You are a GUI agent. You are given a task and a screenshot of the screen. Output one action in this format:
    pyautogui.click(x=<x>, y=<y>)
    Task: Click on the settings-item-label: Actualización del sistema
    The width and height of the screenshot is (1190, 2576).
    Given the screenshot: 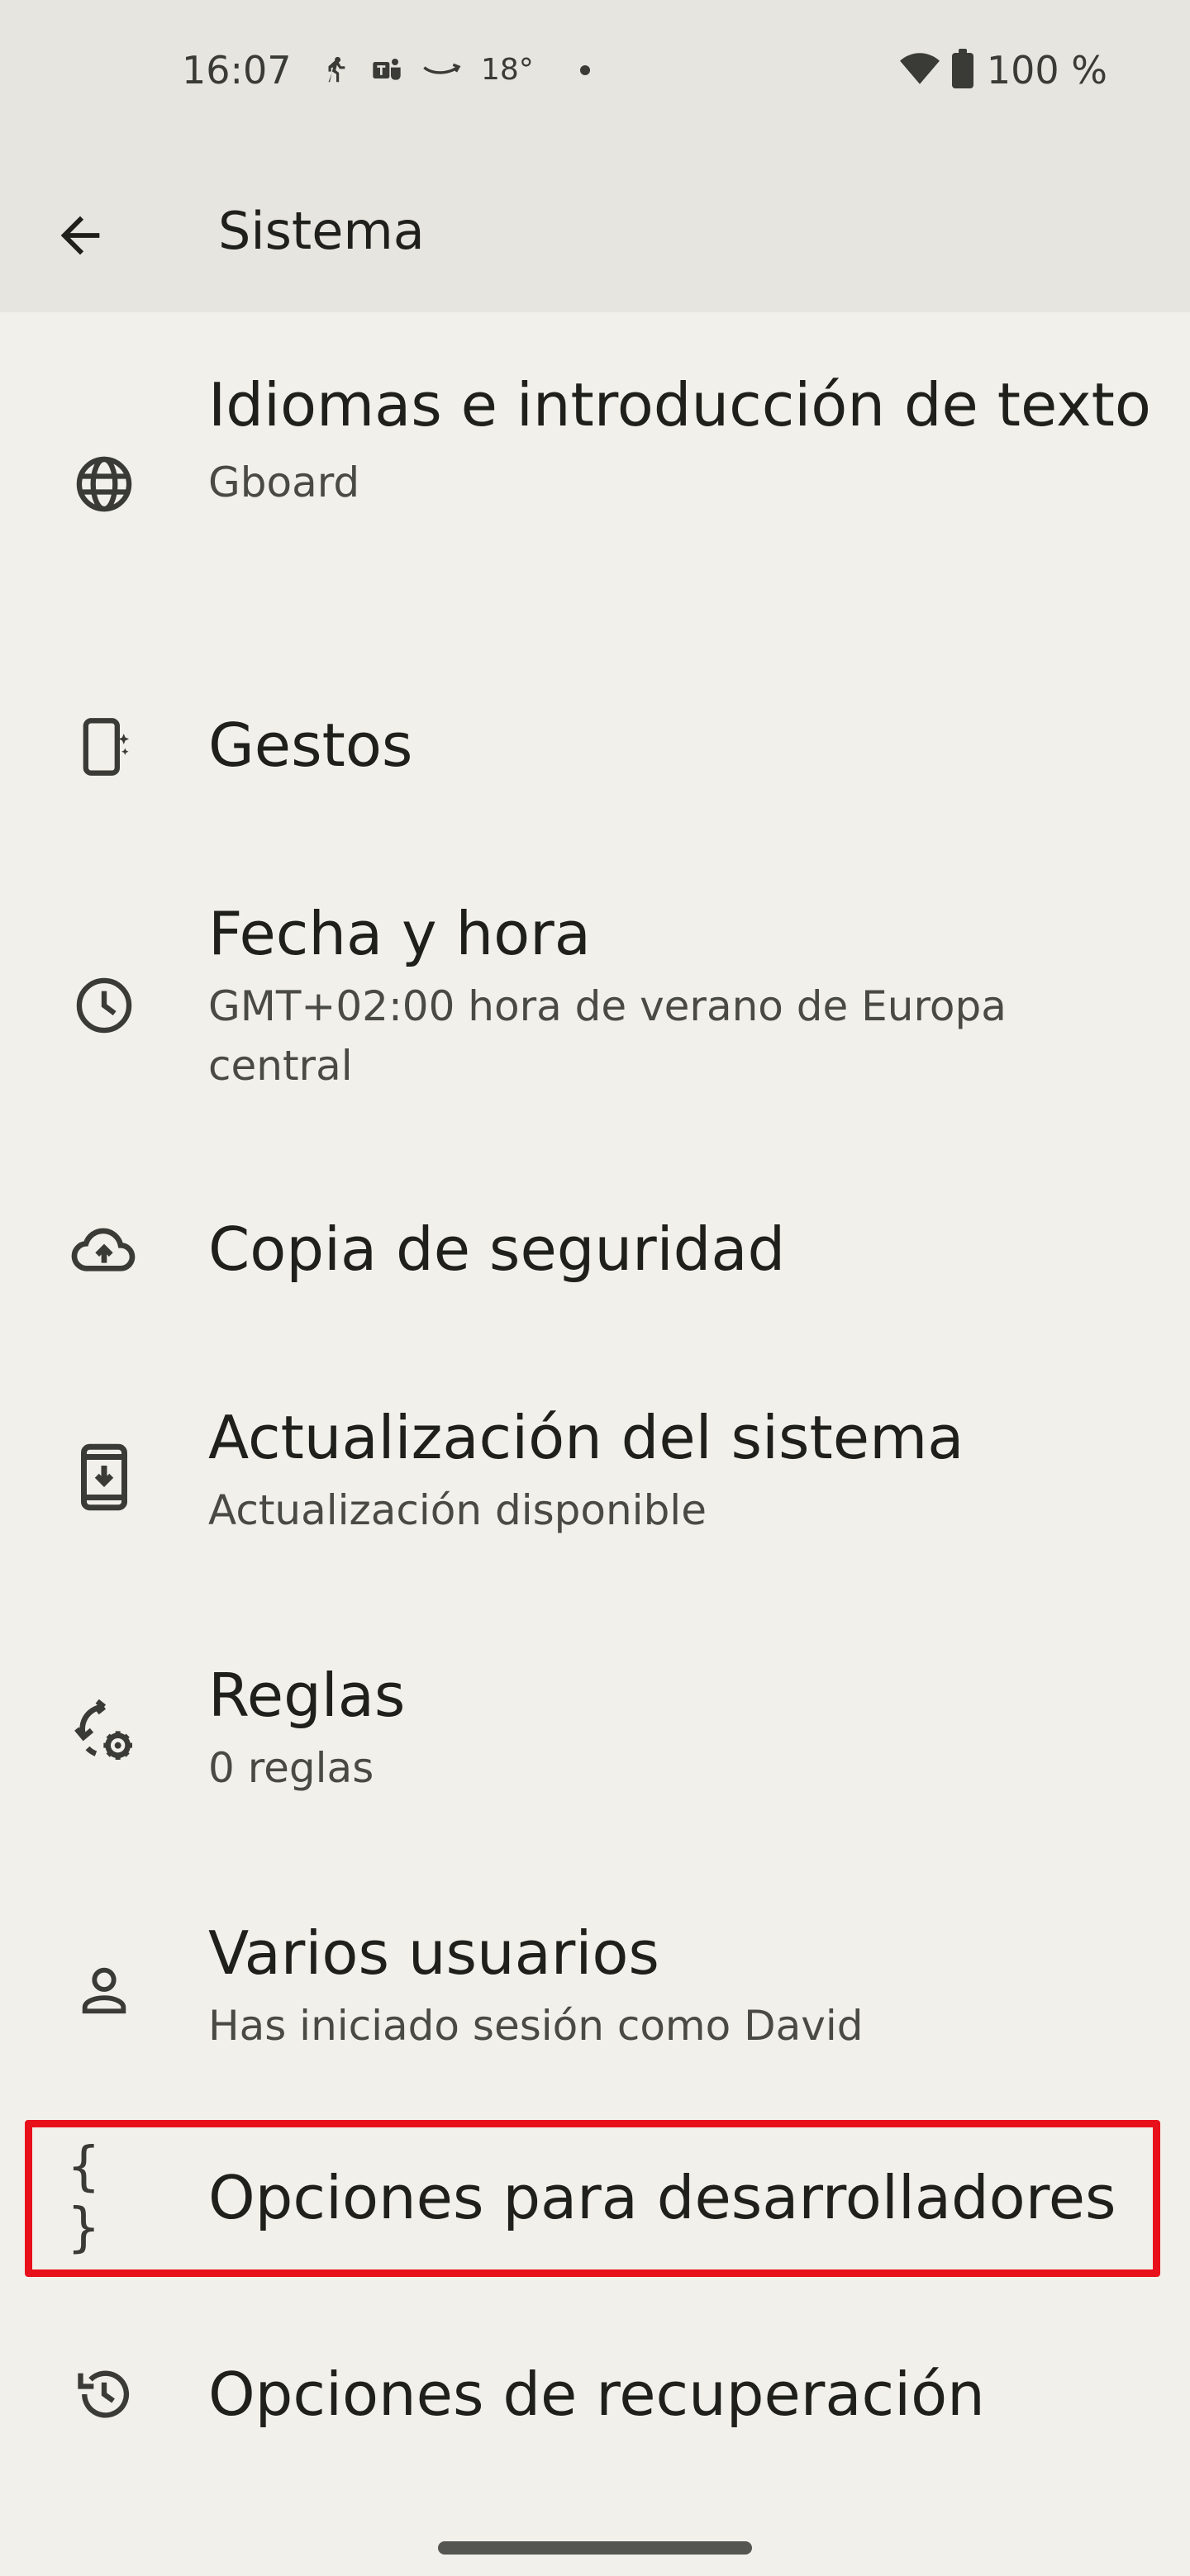 What is the action you would take?
    pyautogui.click(x=586, y=1437)
    